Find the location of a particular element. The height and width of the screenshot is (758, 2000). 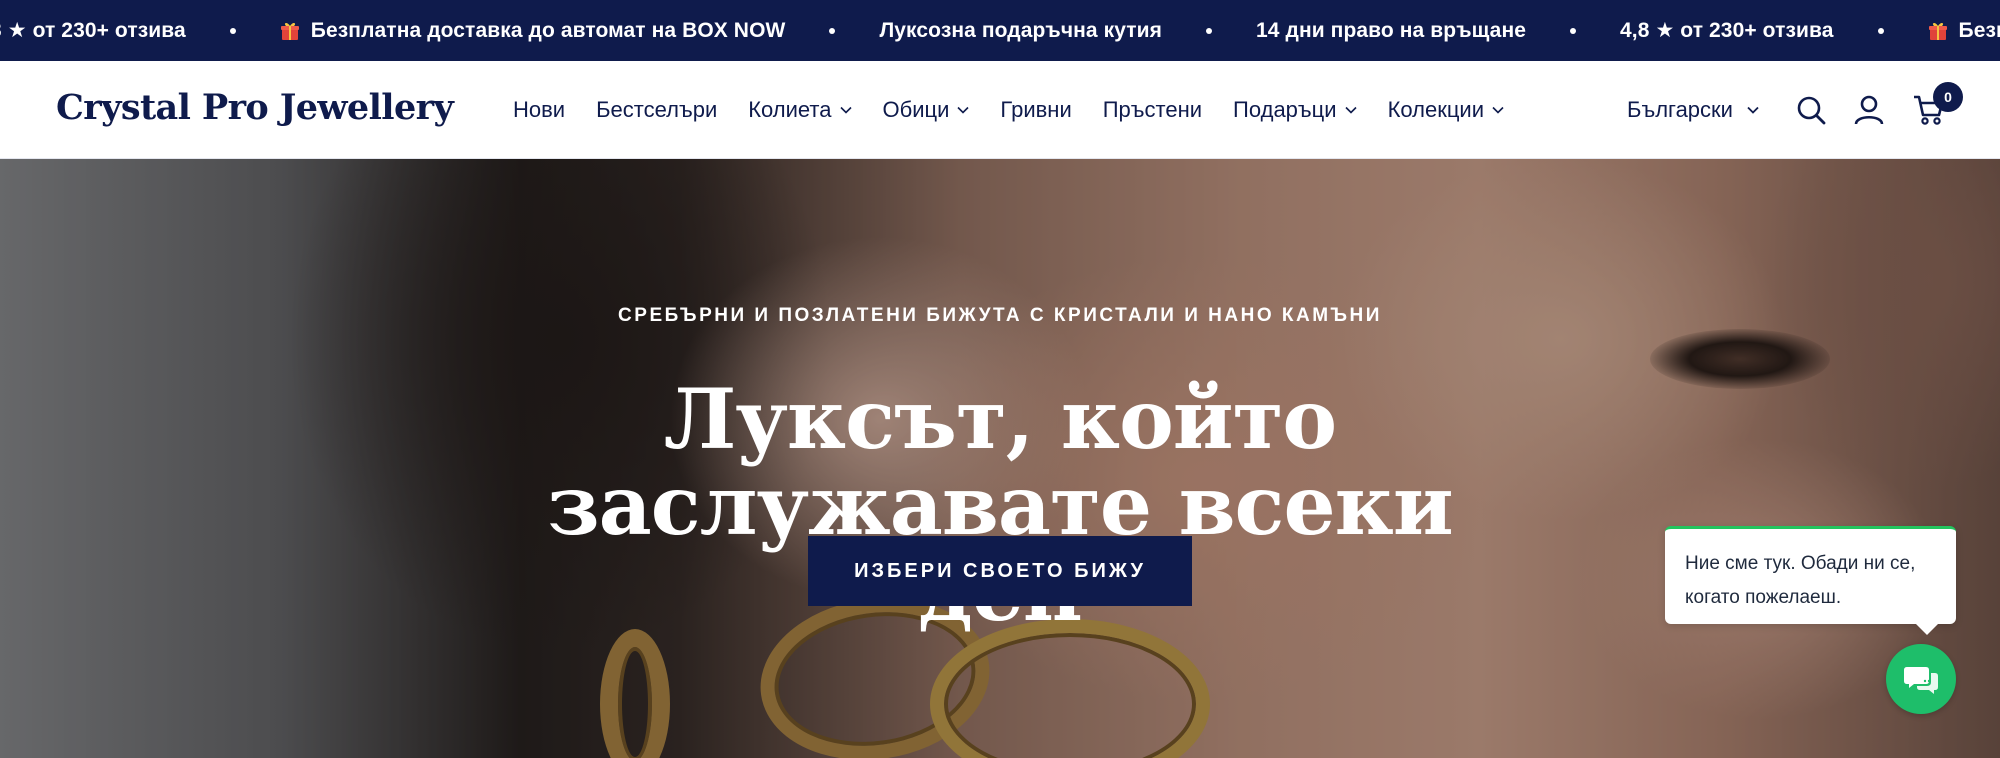

nav-item-new: Нови is located at coordinates (539, 110).